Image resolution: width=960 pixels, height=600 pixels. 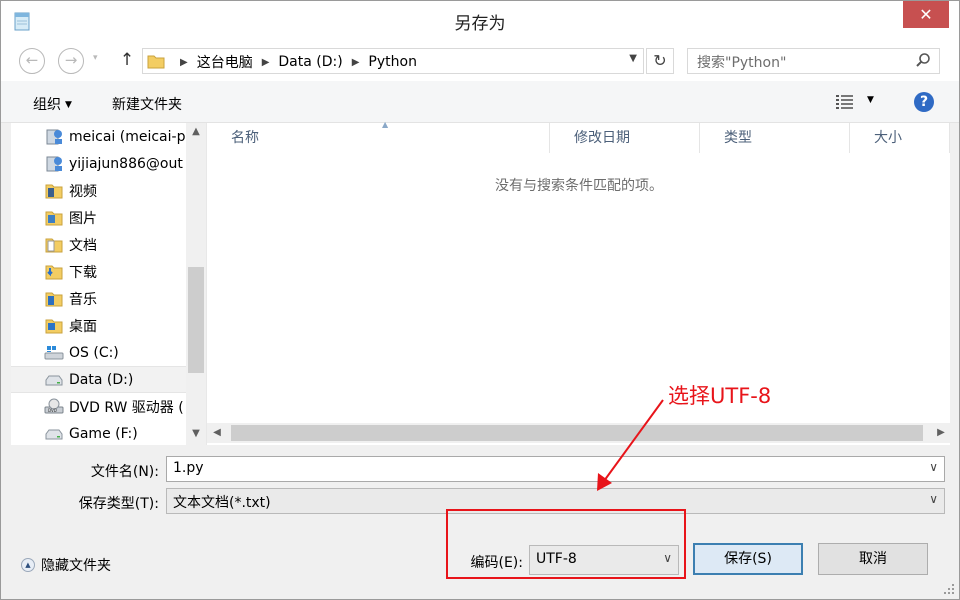 I want to click on organize-menu: 组织 ▼, so click(x=52, y=104).